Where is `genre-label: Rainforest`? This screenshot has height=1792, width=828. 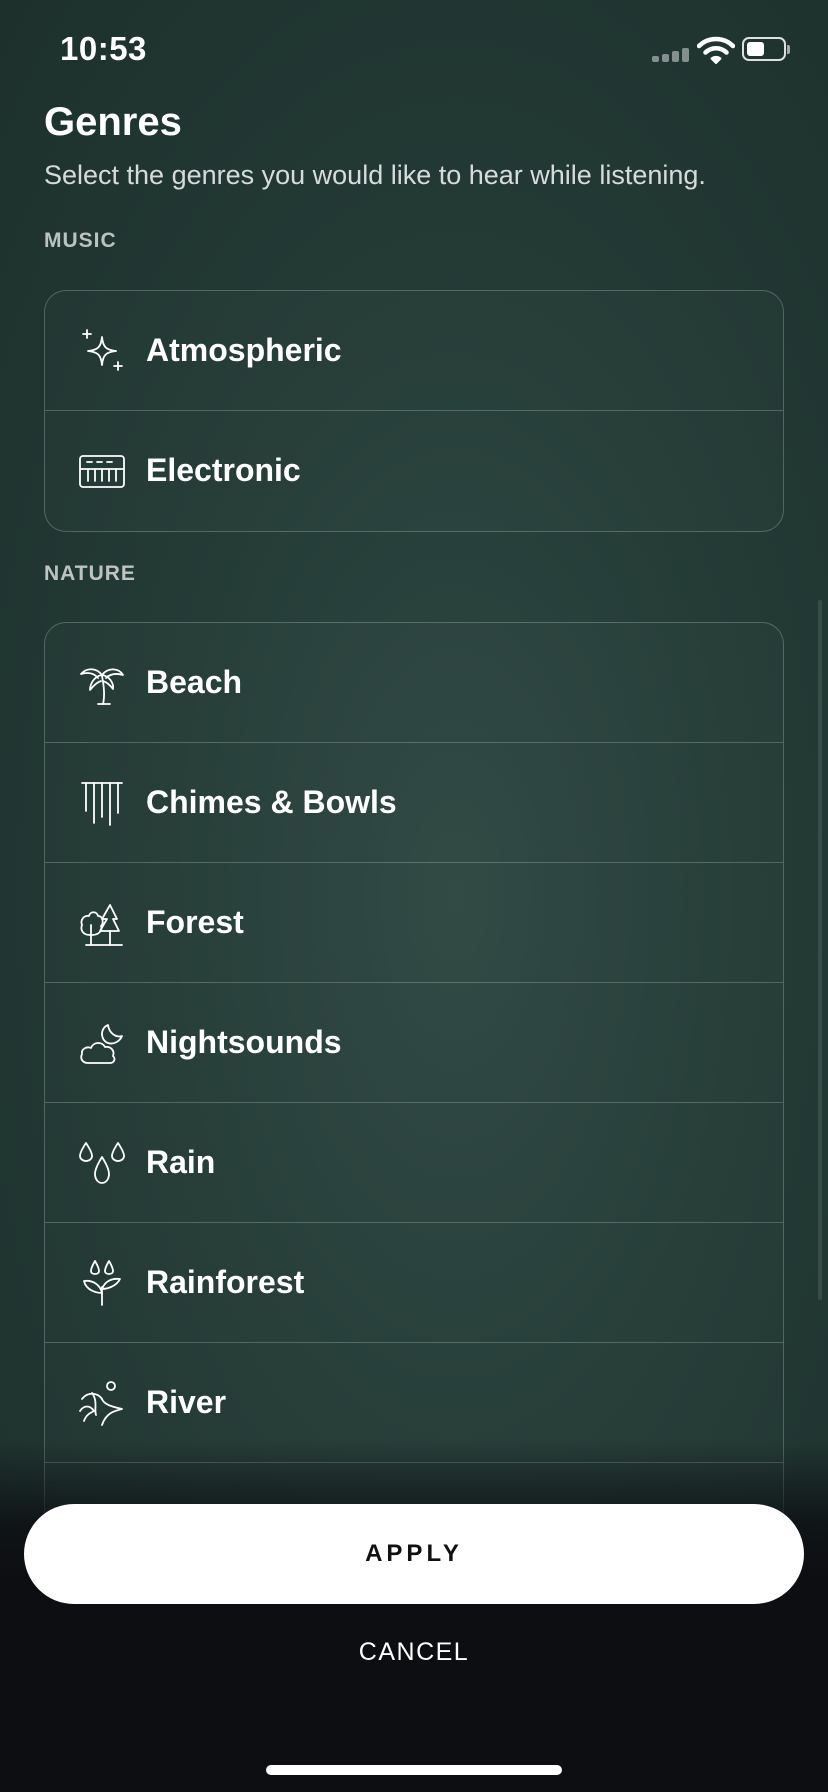
genre-label: Rainforest is located at coordinates (225, 1282).